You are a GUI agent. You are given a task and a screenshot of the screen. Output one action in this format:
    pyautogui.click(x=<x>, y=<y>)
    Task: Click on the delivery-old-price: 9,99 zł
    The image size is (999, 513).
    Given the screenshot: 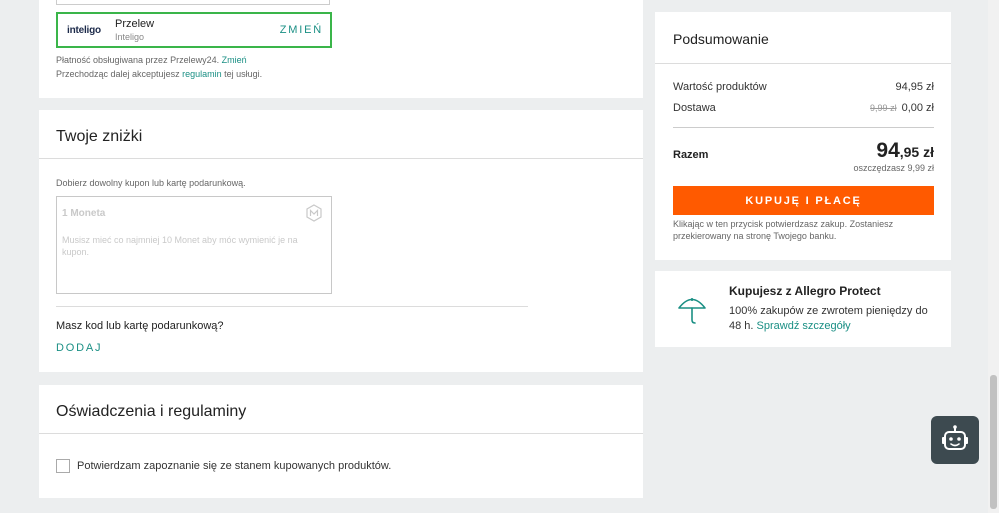 What is the action you would take?
    pyautogui.click(x=883, y=108)
    